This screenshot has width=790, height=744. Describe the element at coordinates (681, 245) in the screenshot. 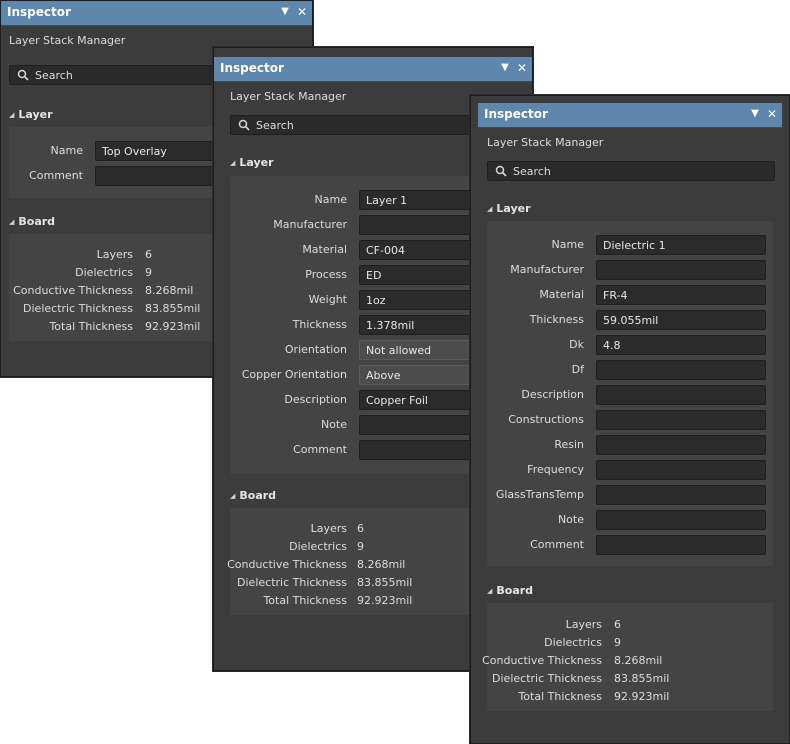

I see `name-field: Dielectric 1` at that location.